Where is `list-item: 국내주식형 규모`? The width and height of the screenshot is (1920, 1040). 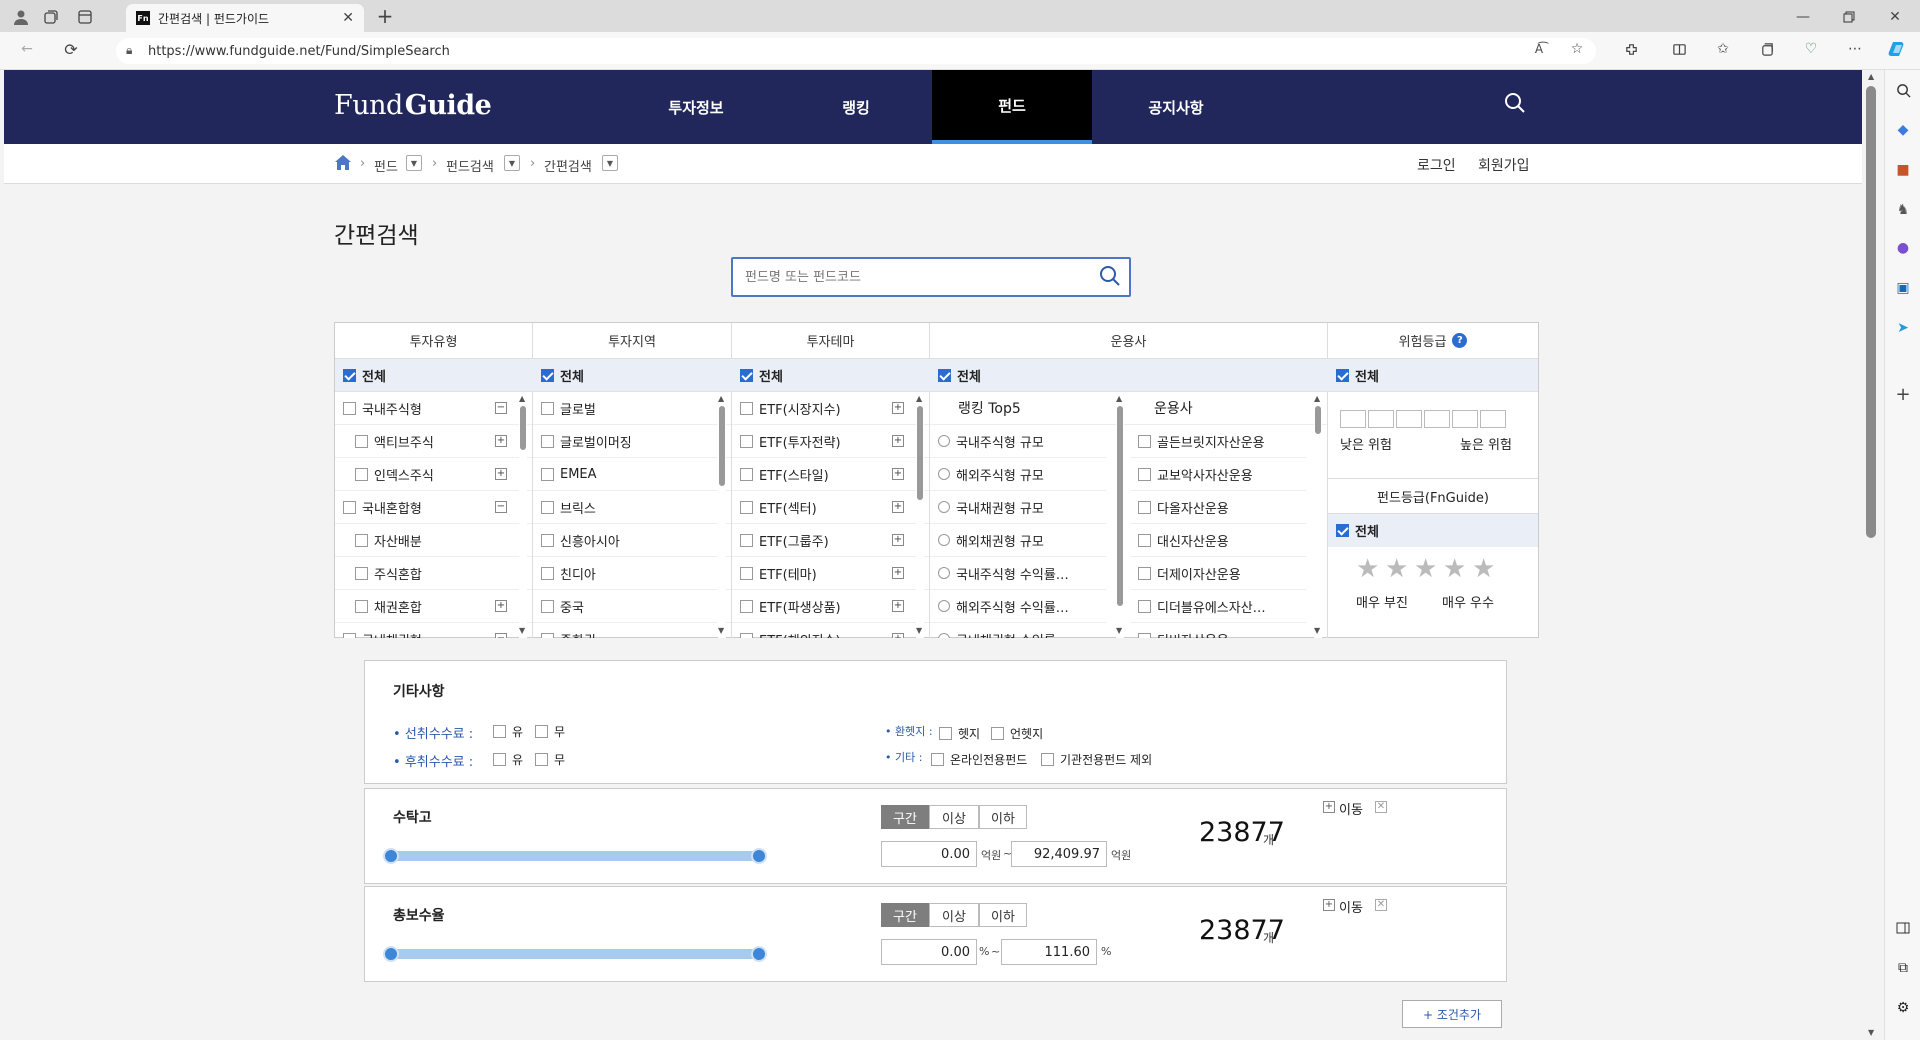
list-item: 국내주식형 규모 is located at coordinates (1018, 441).